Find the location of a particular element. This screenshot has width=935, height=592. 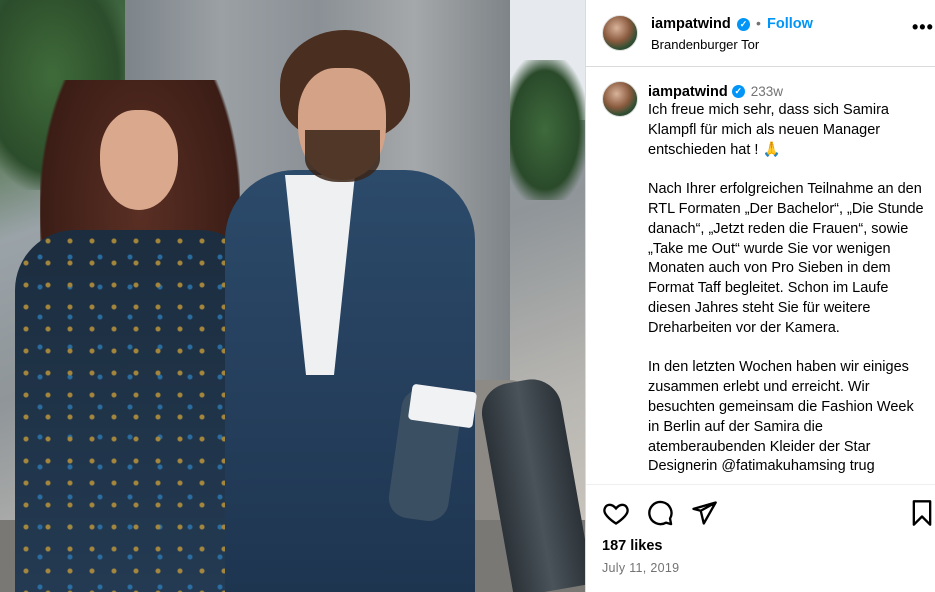

comment-icon is located at coordinates (660, 513).